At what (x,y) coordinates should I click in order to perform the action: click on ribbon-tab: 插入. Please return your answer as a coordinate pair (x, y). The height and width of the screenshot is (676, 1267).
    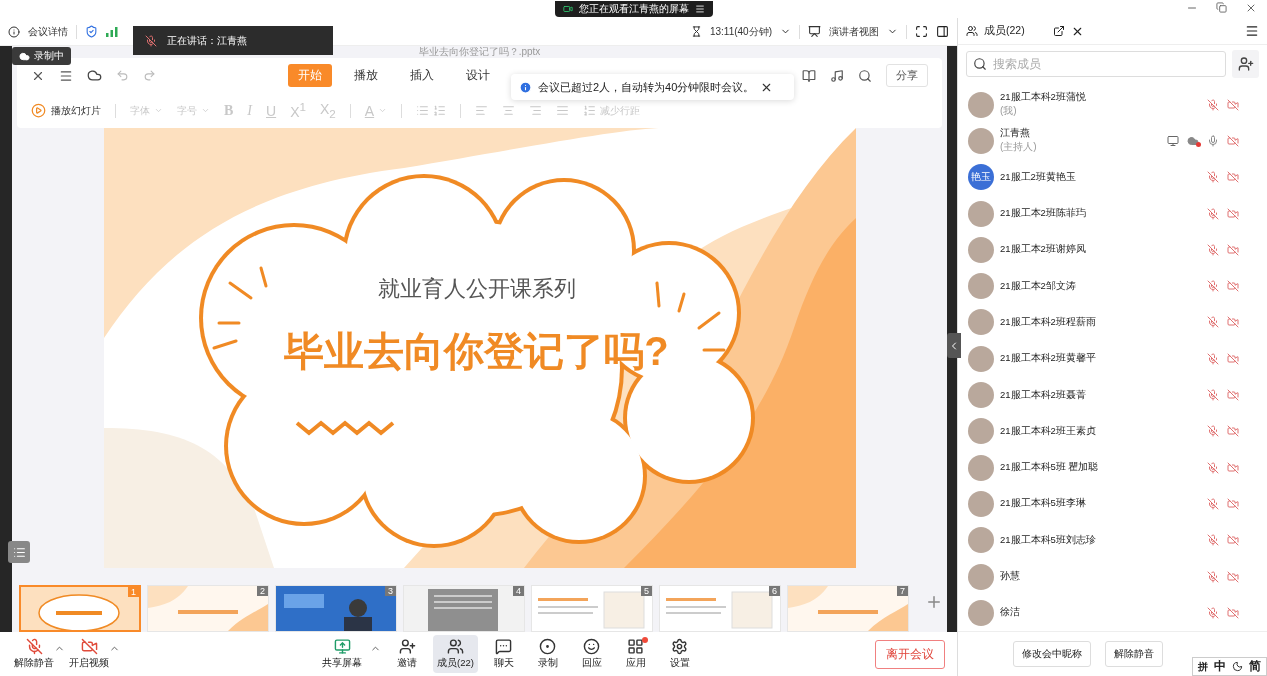
    Looking at the image, I should click on (422, 75).